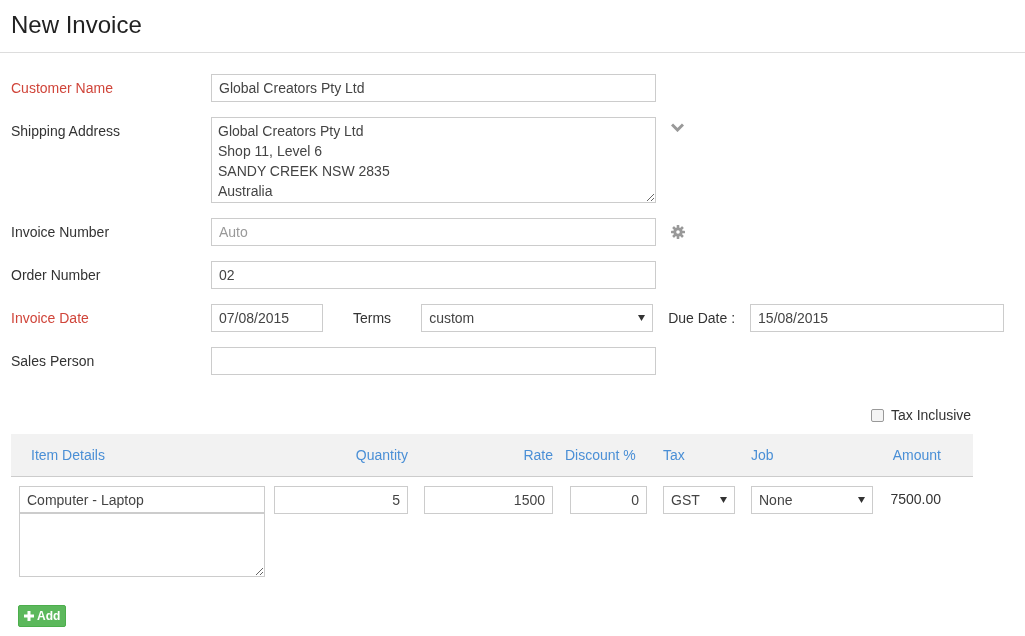 The height and width of the screenshot is (636, 1025). What do you see at coordinates (341, 500) in the screenshot?
I see `quantity-field: 5` at bounding box center [341, 500].